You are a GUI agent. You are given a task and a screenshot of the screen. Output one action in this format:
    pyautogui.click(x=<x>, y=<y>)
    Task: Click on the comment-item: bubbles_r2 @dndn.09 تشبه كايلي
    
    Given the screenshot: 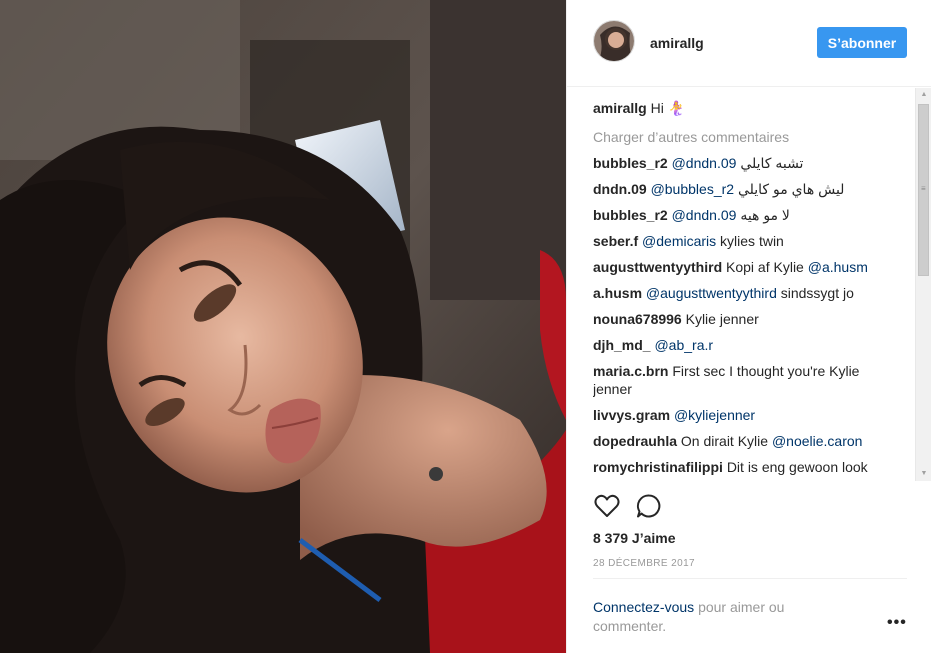 What is the action you would take?
    pyautogui.click(x=743, y=163)
    